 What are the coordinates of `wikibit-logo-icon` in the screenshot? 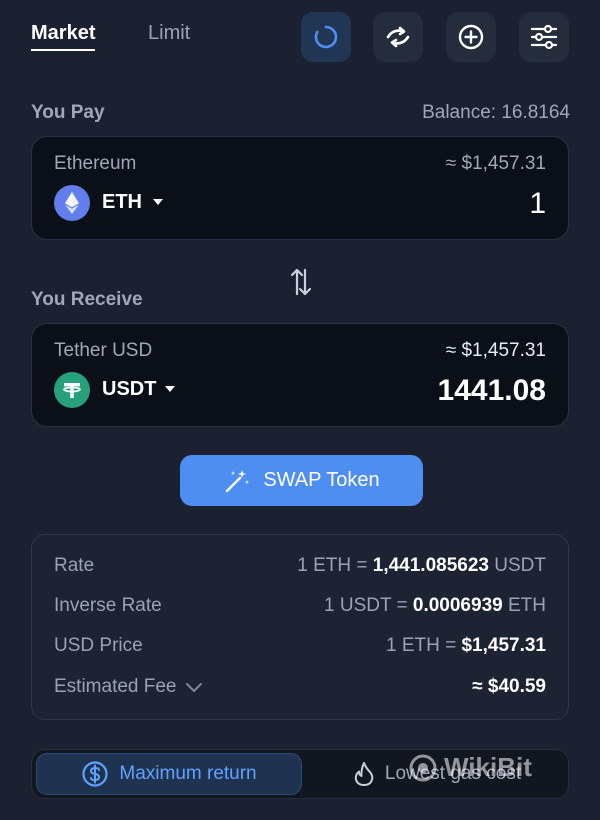 It's located at (423, 767).